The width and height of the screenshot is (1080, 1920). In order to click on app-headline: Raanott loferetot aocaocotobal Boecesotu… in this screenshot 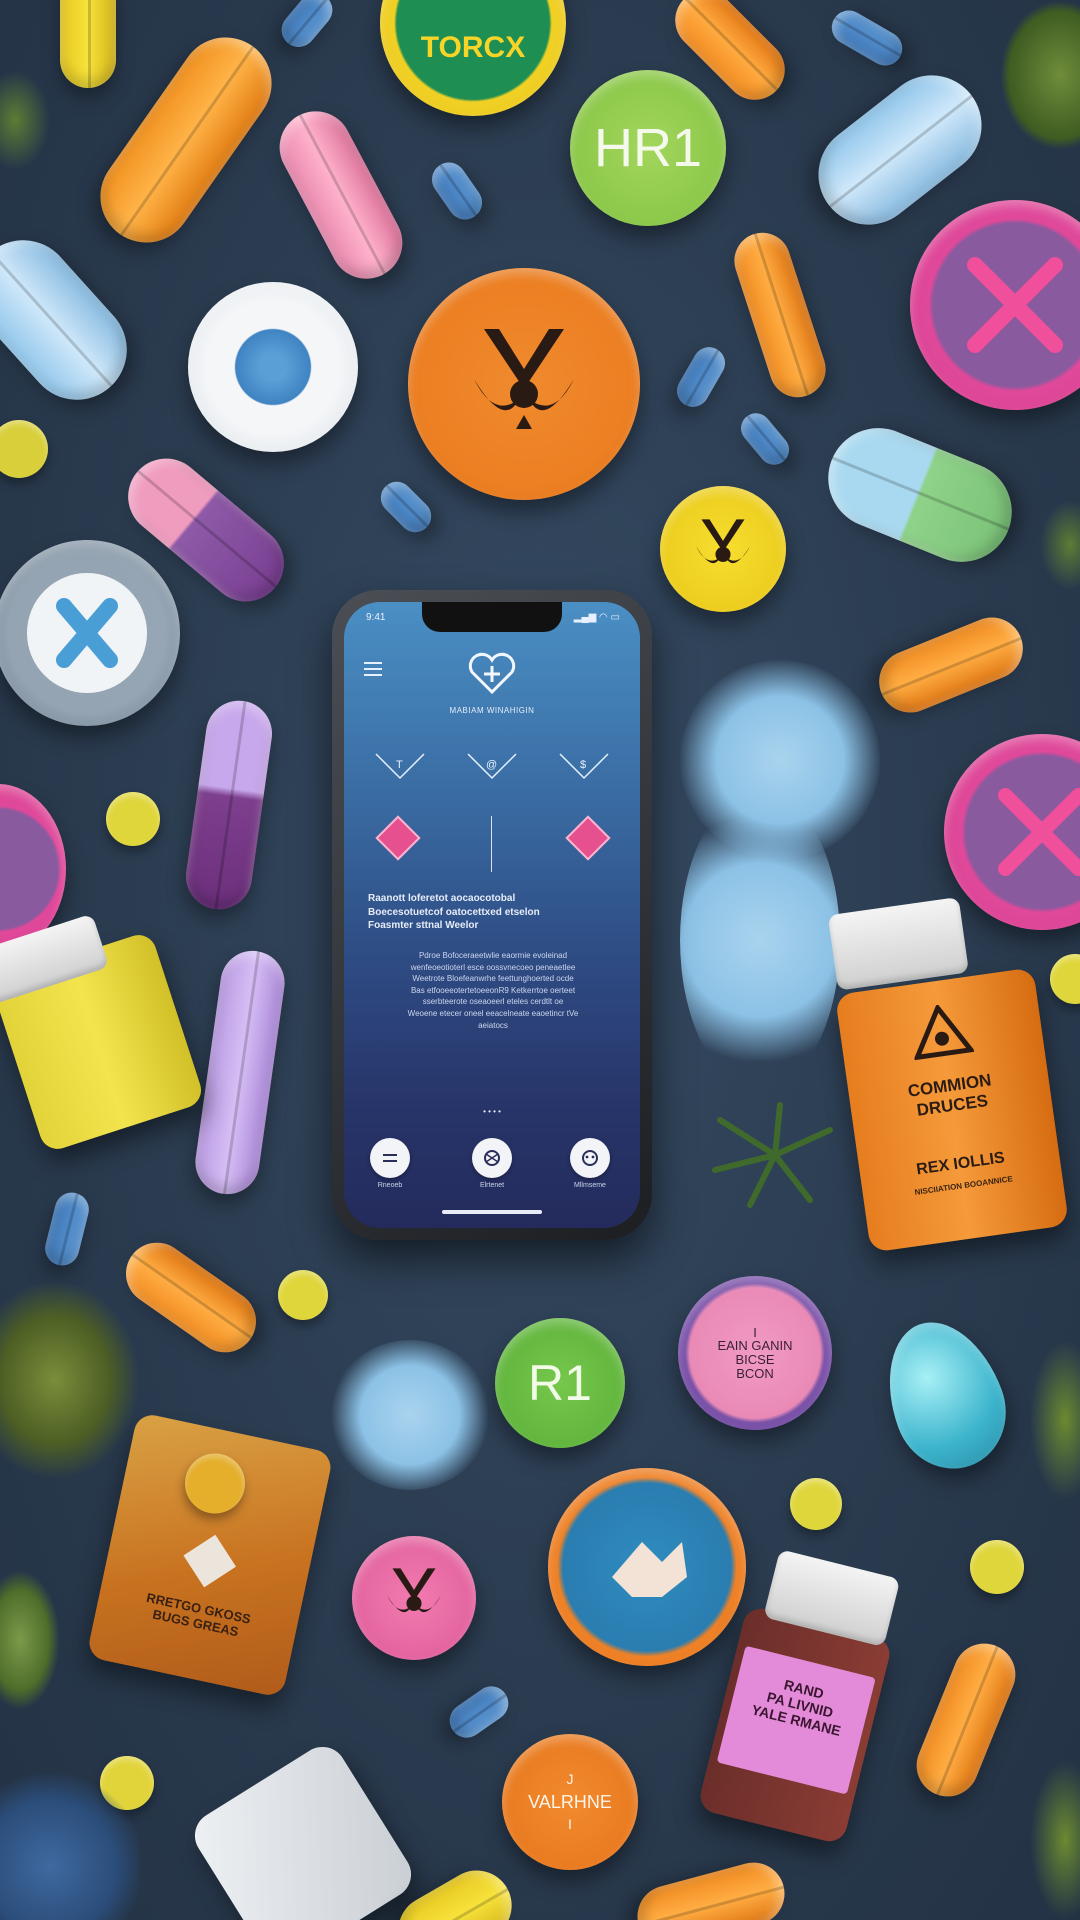, I will do `click(454, 912)`.